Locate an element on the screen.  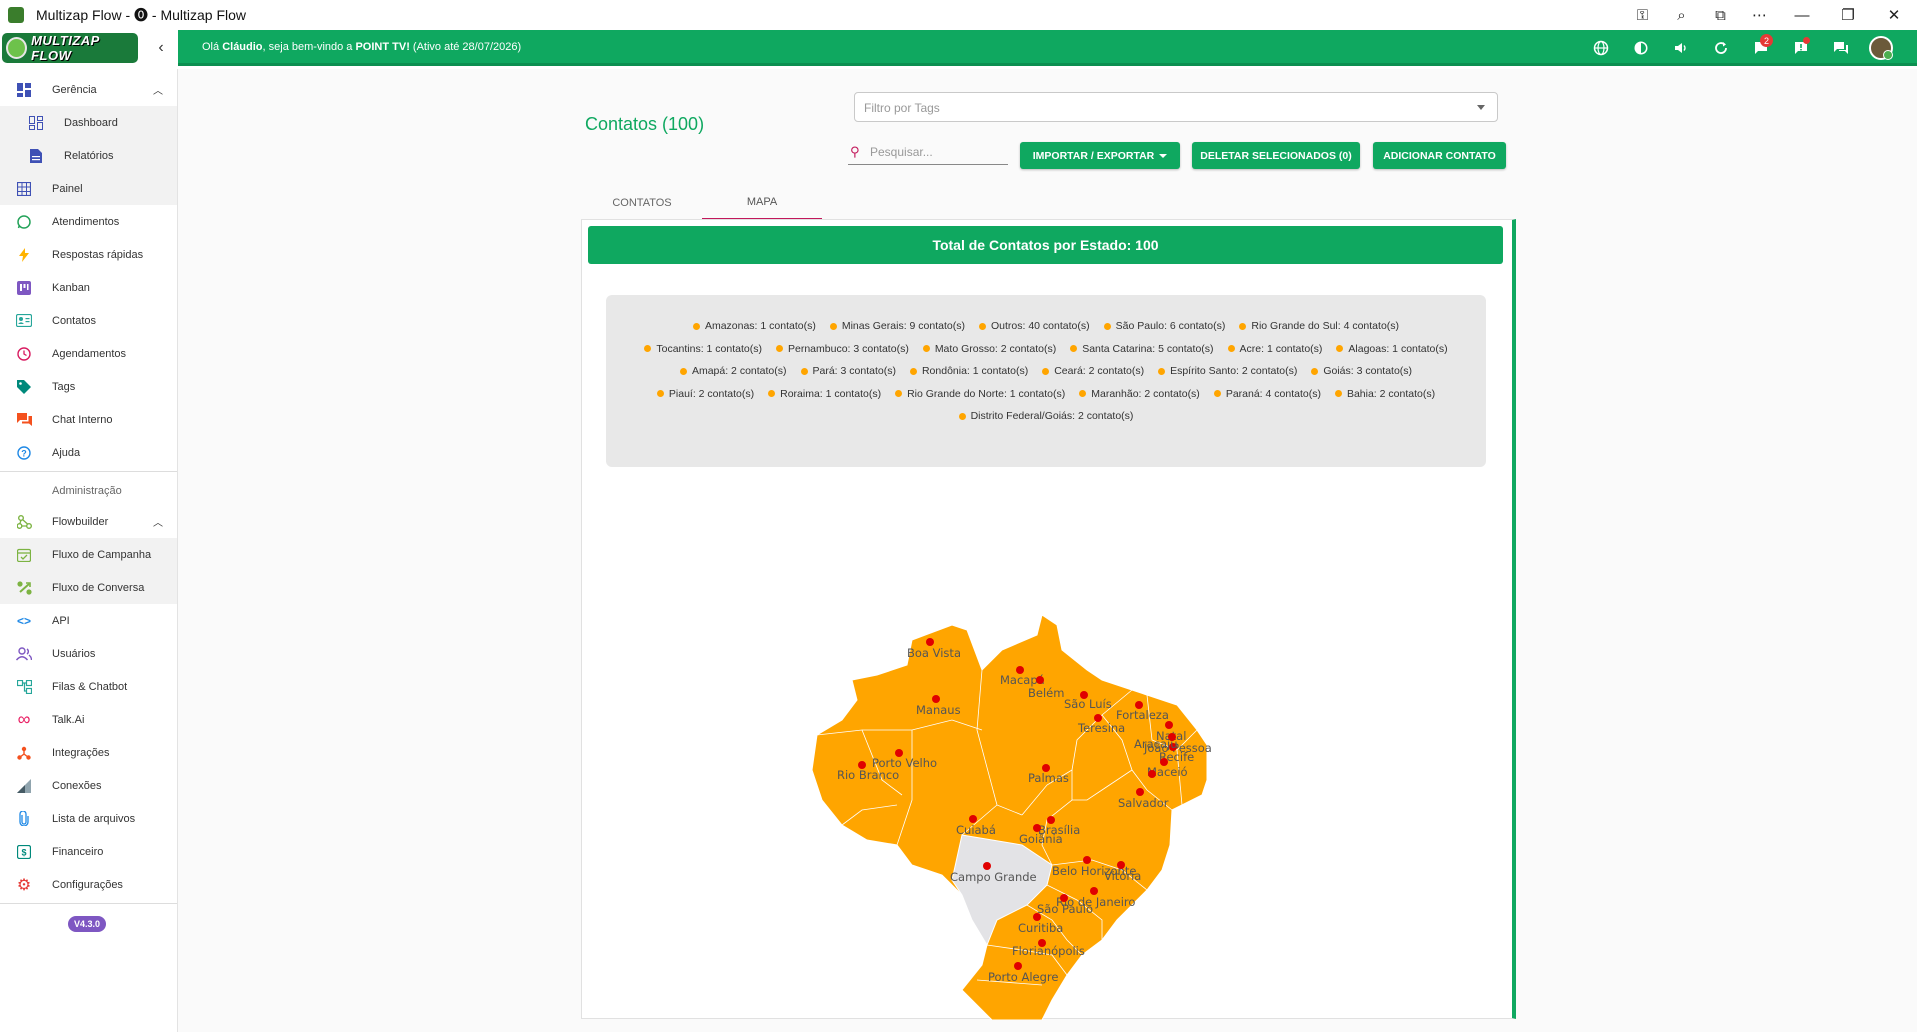
sidebar-item-conexoes: Conexões is located at coordinates (88, 785).